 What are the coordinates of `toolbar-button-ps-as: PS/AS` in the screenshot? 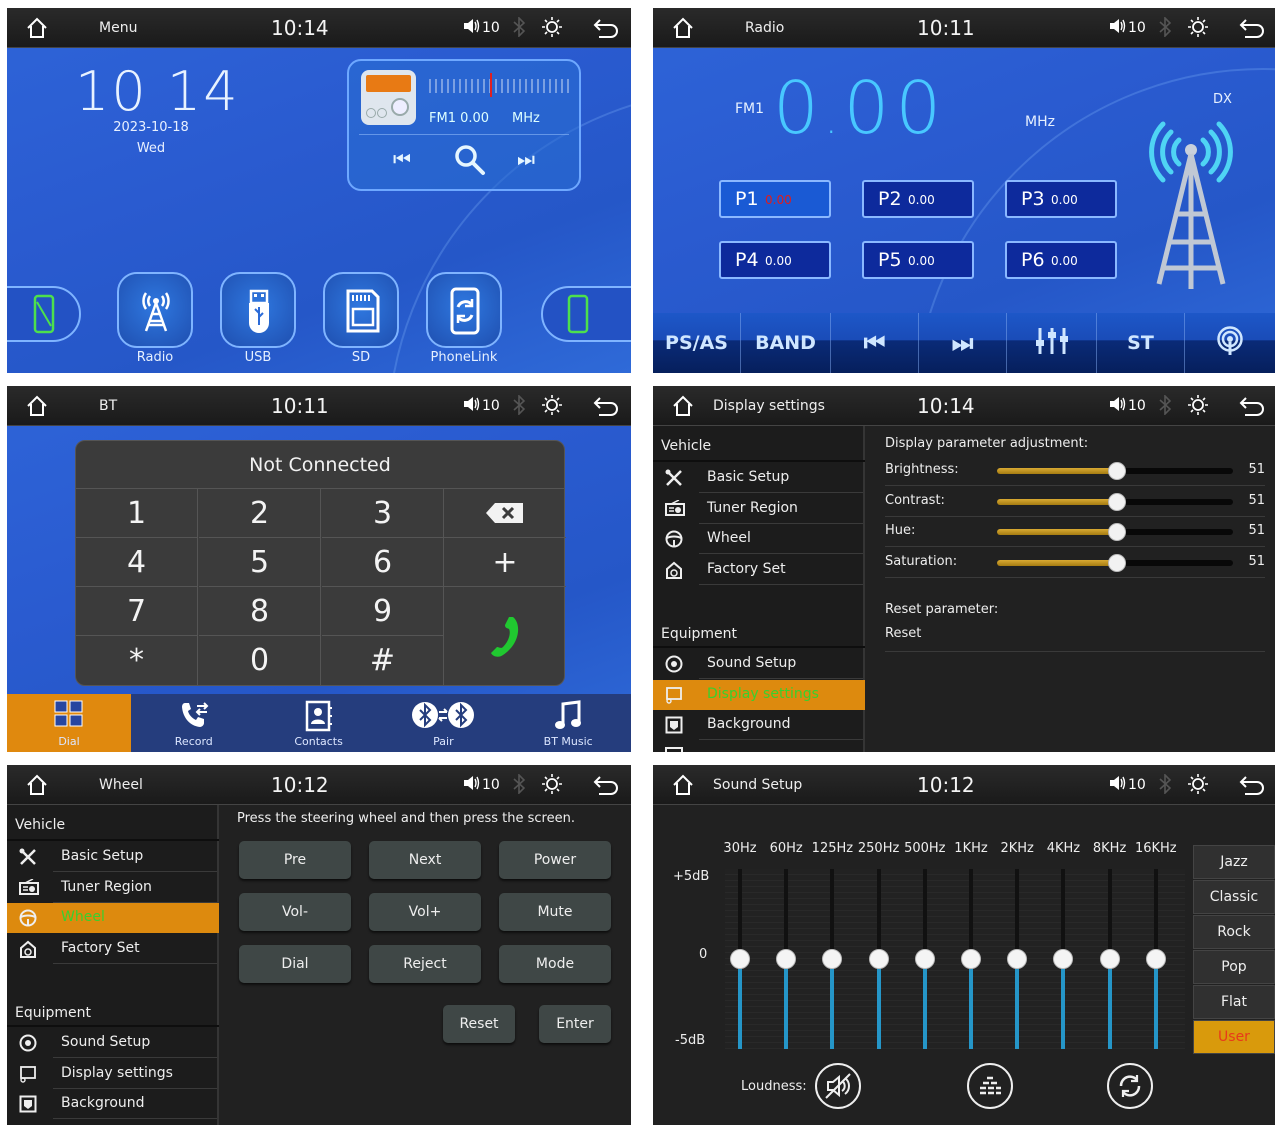 It's located at (697, 343).